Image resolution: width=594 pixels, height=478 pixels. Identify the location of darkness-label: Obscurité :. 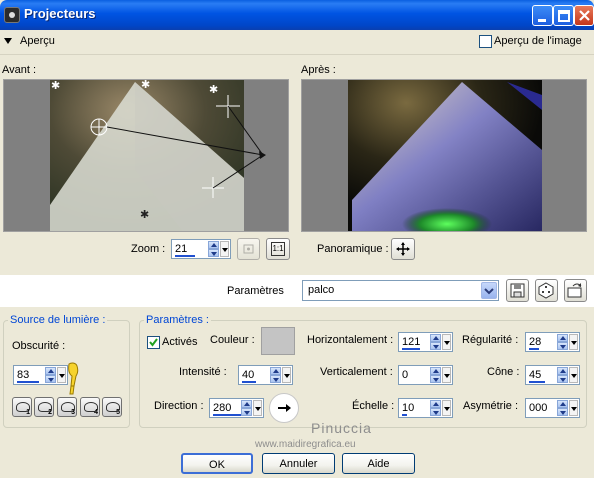
(39, 346).